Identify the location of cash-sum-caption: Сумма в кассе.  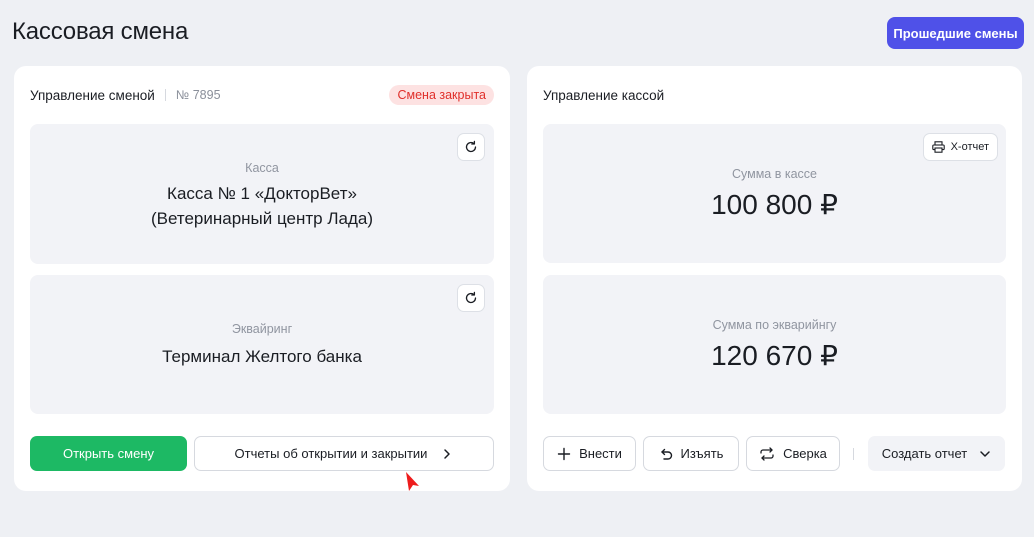
(774, 174).